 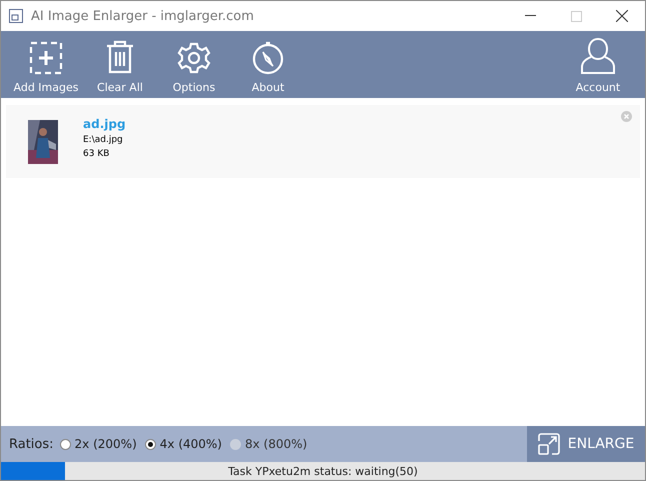 I want to click on toolbar-button: Add Images, so click(x=46, y=64).